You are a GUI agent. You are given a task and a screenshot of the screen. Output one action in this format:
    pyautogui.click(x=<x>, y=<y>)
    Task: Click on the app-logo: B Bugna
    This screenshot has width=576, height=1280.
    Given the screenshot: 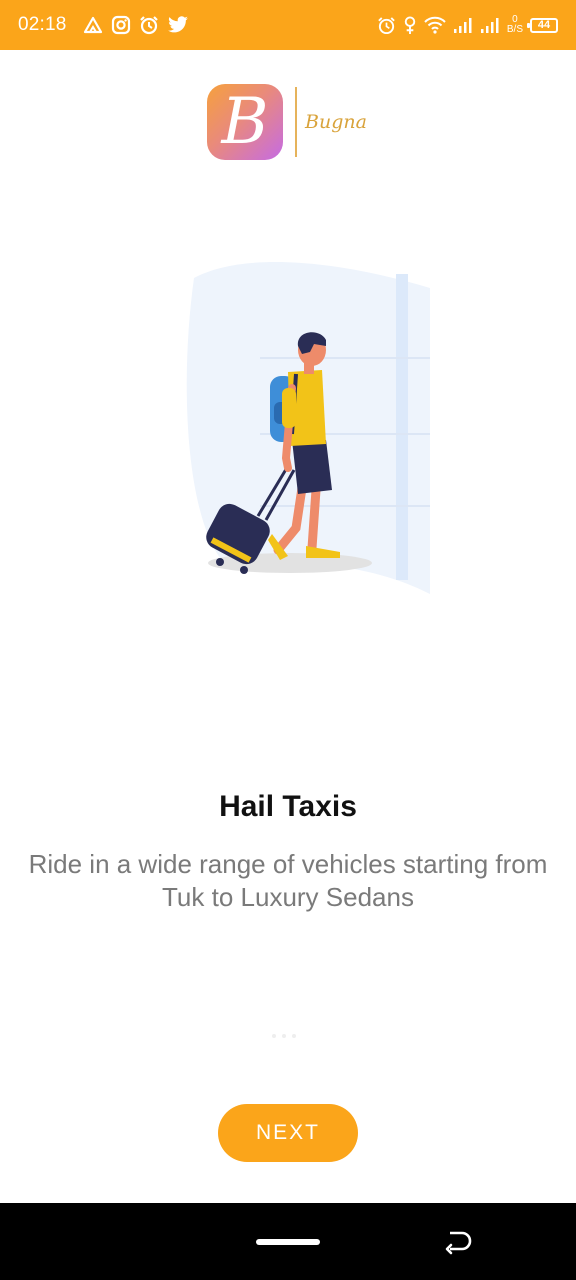 What is the action you would take?
    pyautogui.click(x=287, y=122)
    